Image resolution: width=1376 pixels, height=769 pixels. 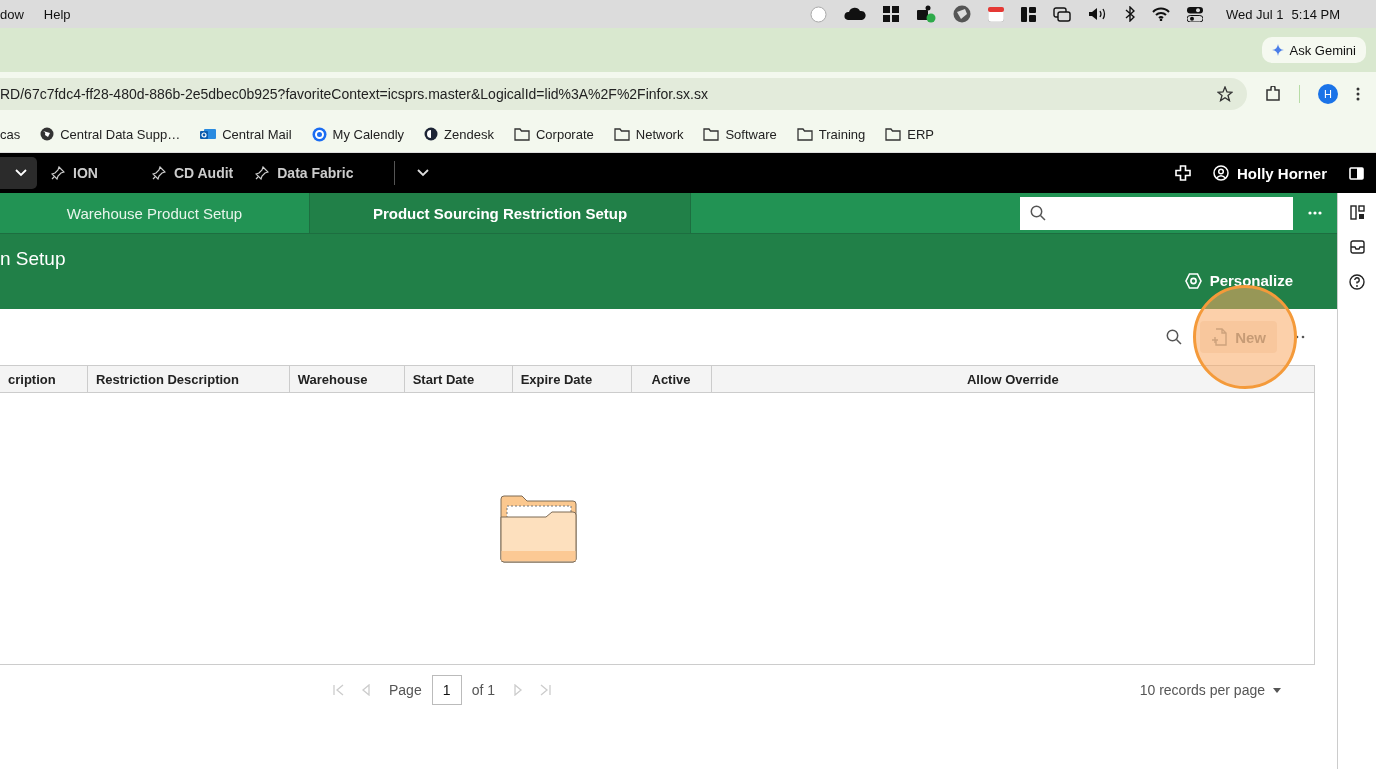 What do you see at coordinates (1225, 94) in the screenshot?
I see `star-icon` at bounding box center [1225, 94].